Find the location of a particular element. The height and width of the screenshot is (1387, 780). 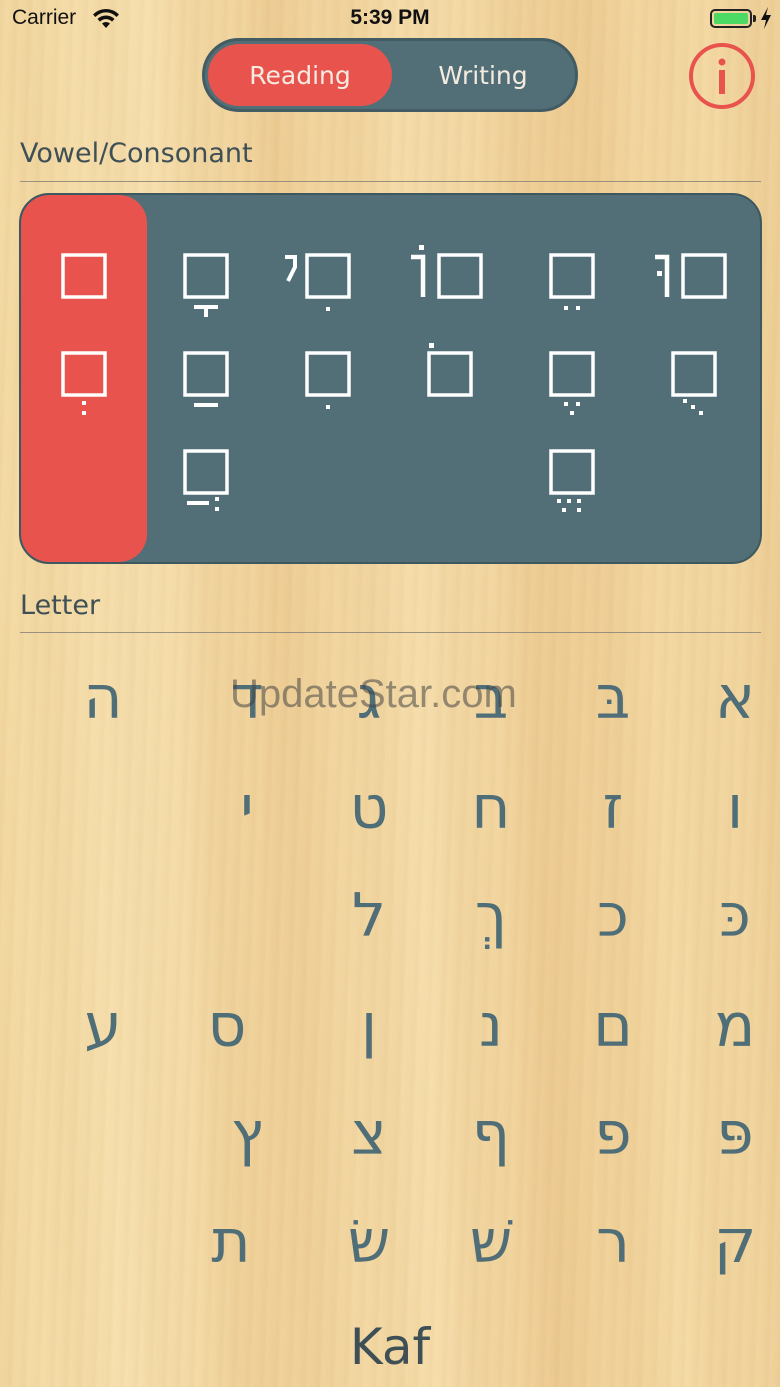

letter-cell: ה is located at coordinates (103, 698).